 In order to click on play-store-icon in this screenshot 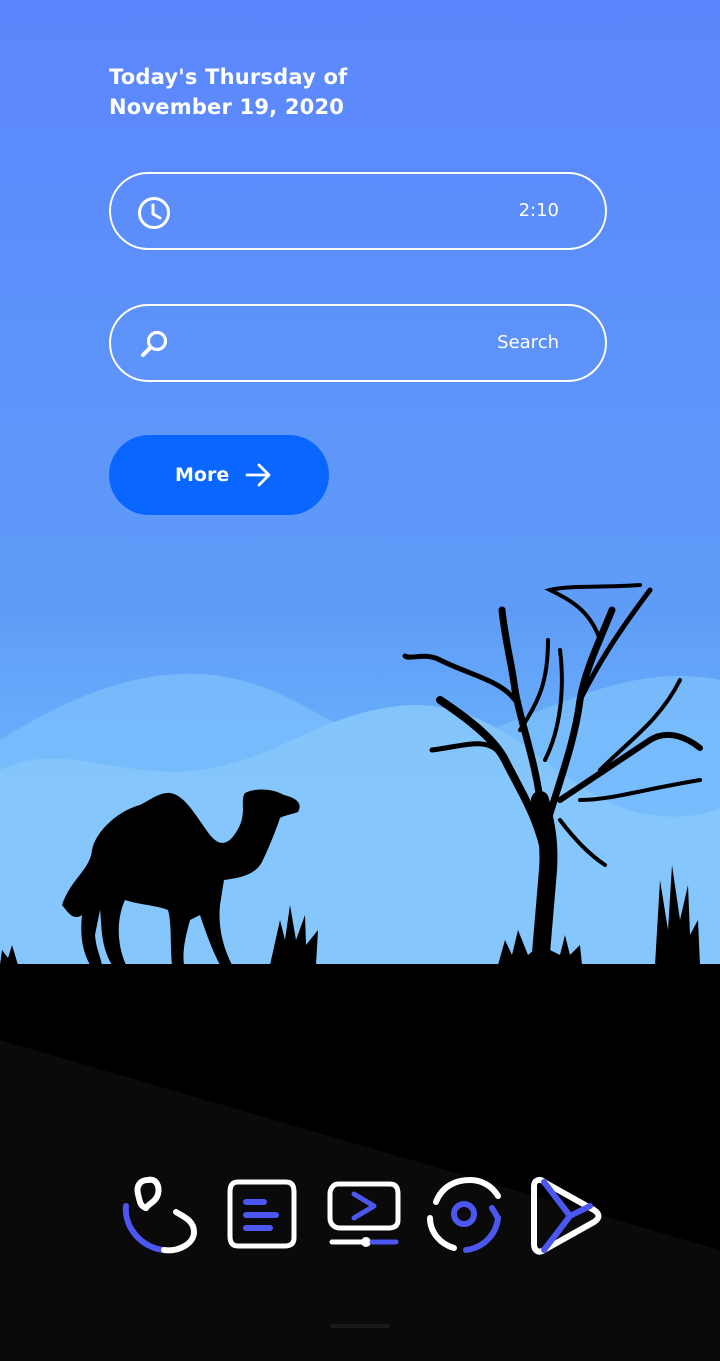, I will do `click(566, 1214)`.